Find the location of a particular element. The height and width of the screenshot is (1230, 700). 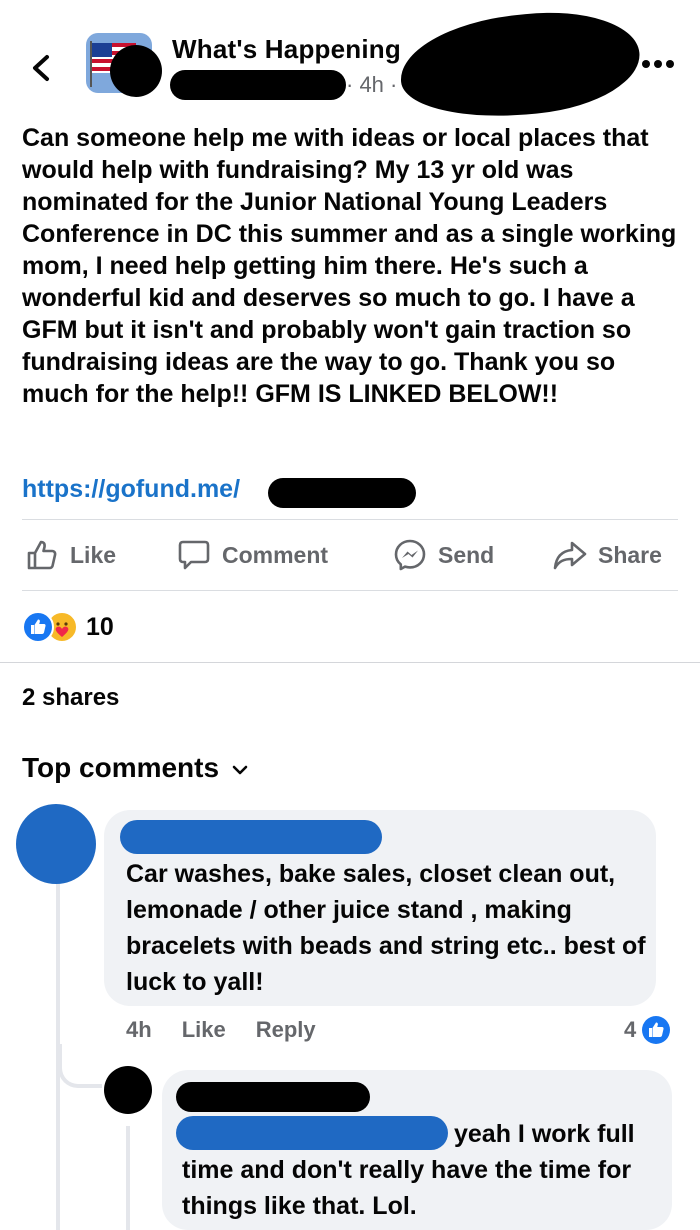

comment-sort-dropdown: Top comments is located at coordinates (136, 768).